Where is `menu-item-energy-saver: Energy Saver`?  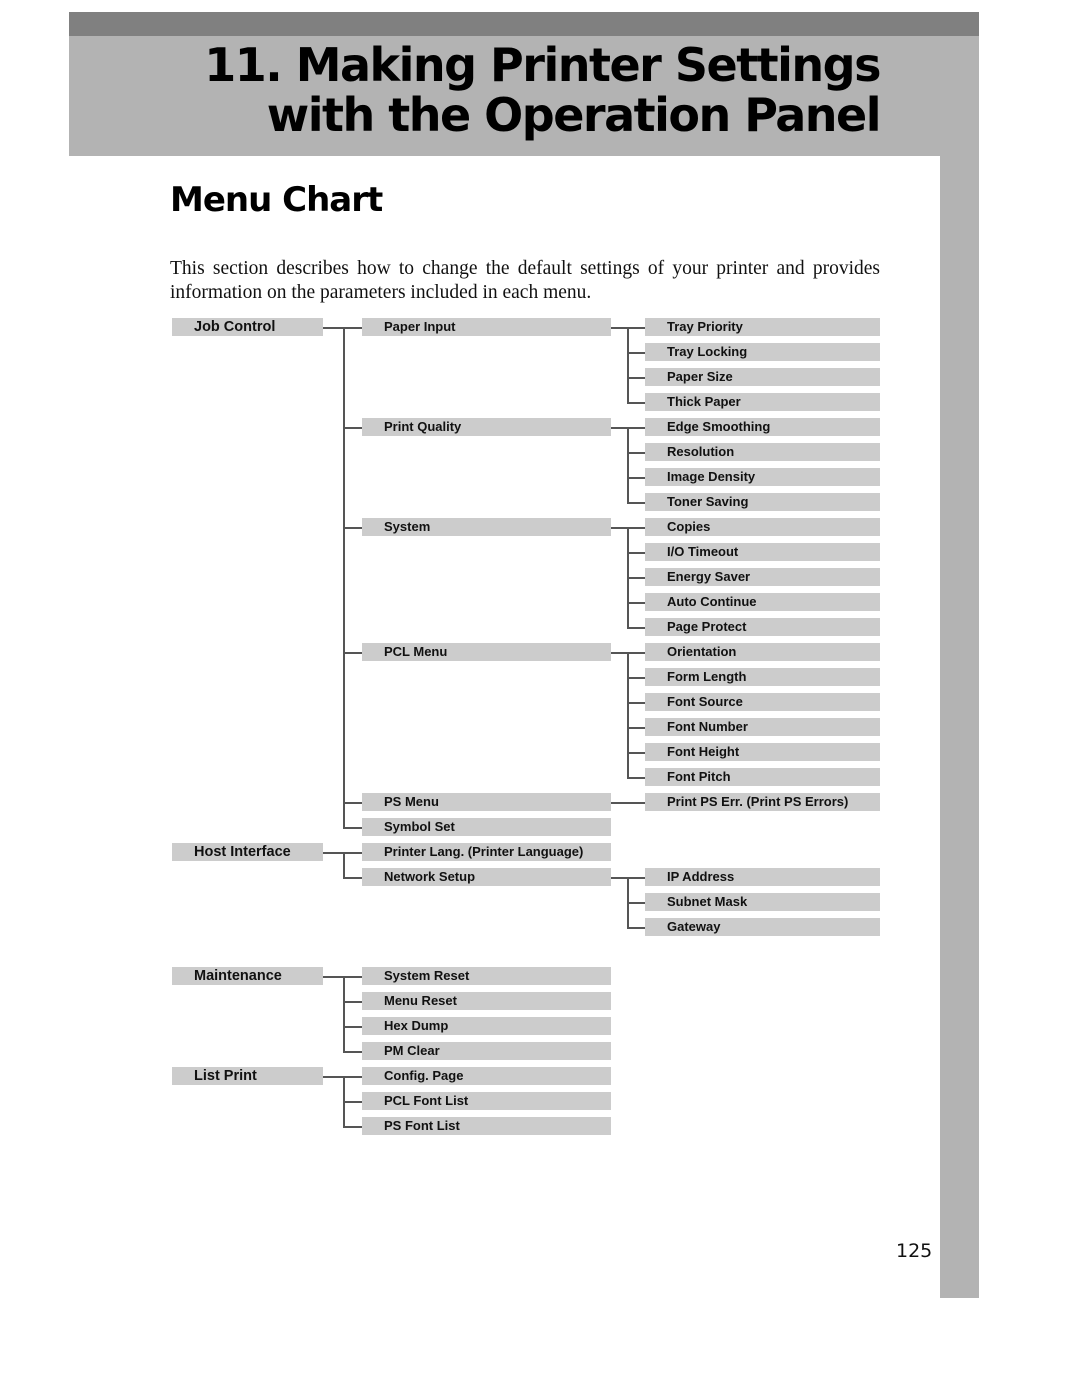
menu-item-energy-saver: Energy Saver is located at coordinates (762, 576).